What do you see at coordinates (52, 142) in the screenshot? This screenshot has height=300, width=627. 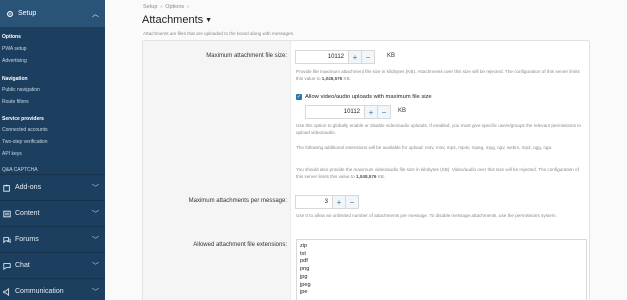 I see `sidebar-item-two-step-verification: Two-step verification` at bounding box center [52, 142].